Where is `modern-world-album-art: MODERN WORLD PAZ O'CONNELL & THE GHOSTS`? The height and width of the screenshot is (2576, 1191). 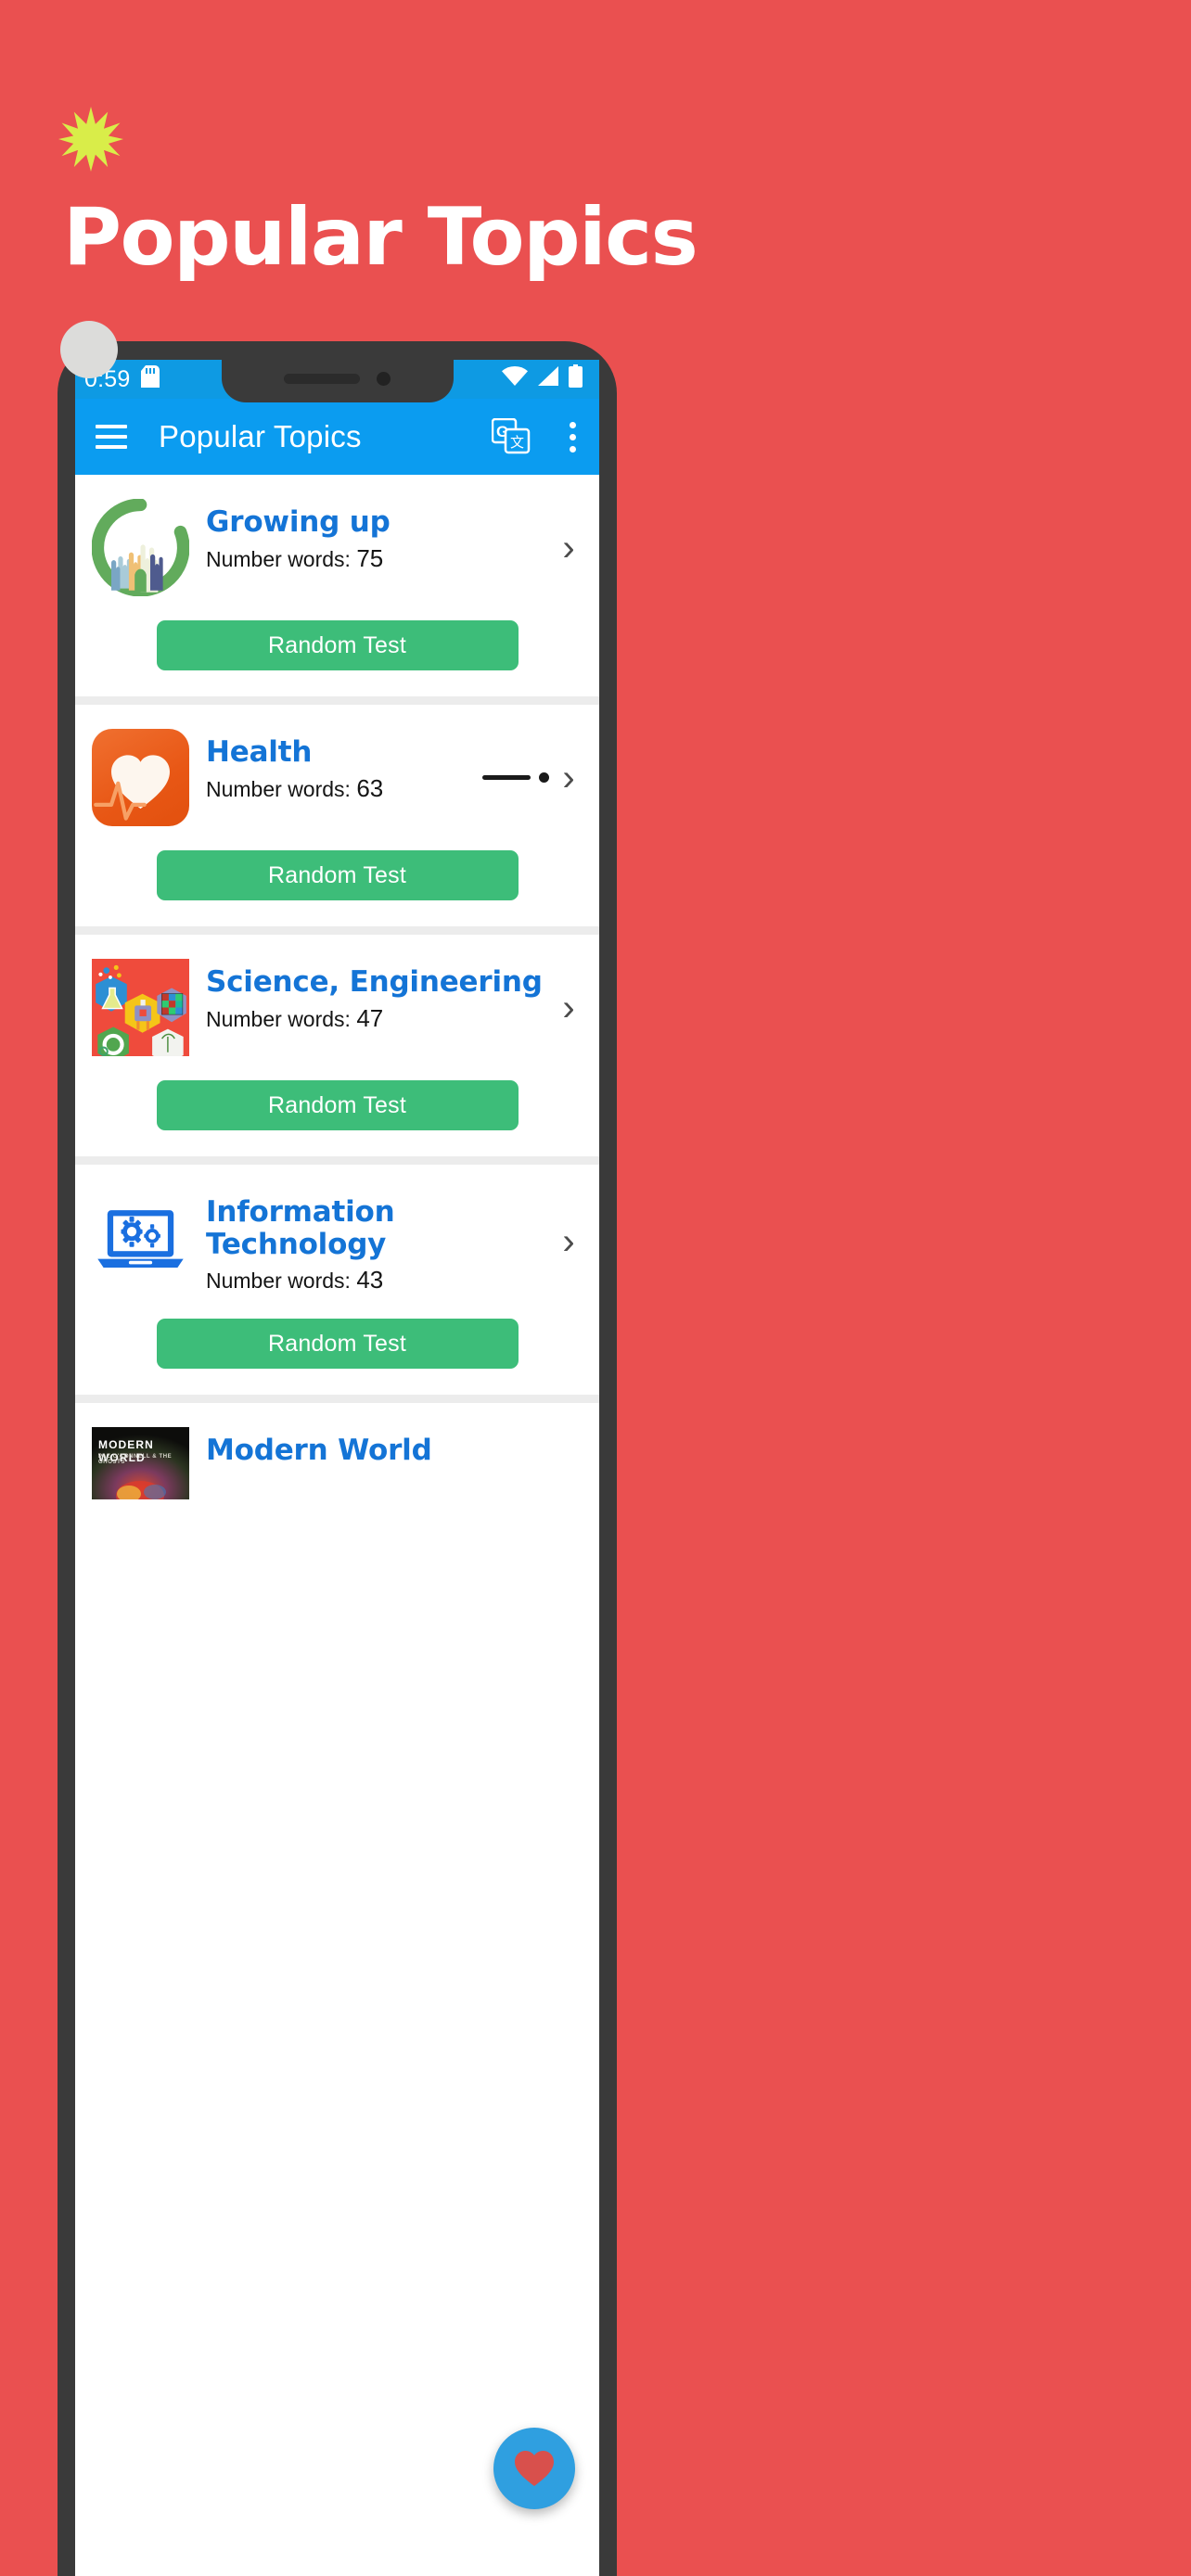 modern-world-album-art: MODERN WORLD PAZ O'CONNELL & THE GHOSTS is located at coordinates (140, 1464).